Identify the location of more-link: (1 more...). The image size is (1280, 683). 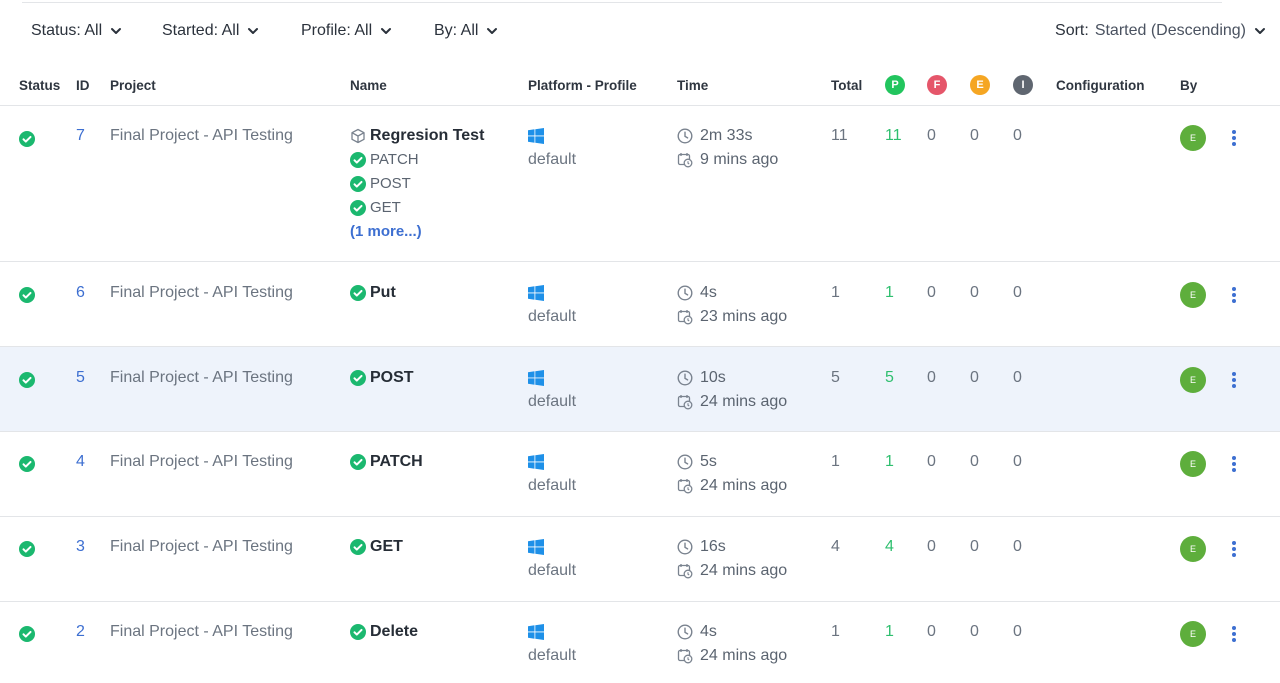
(417, 232).